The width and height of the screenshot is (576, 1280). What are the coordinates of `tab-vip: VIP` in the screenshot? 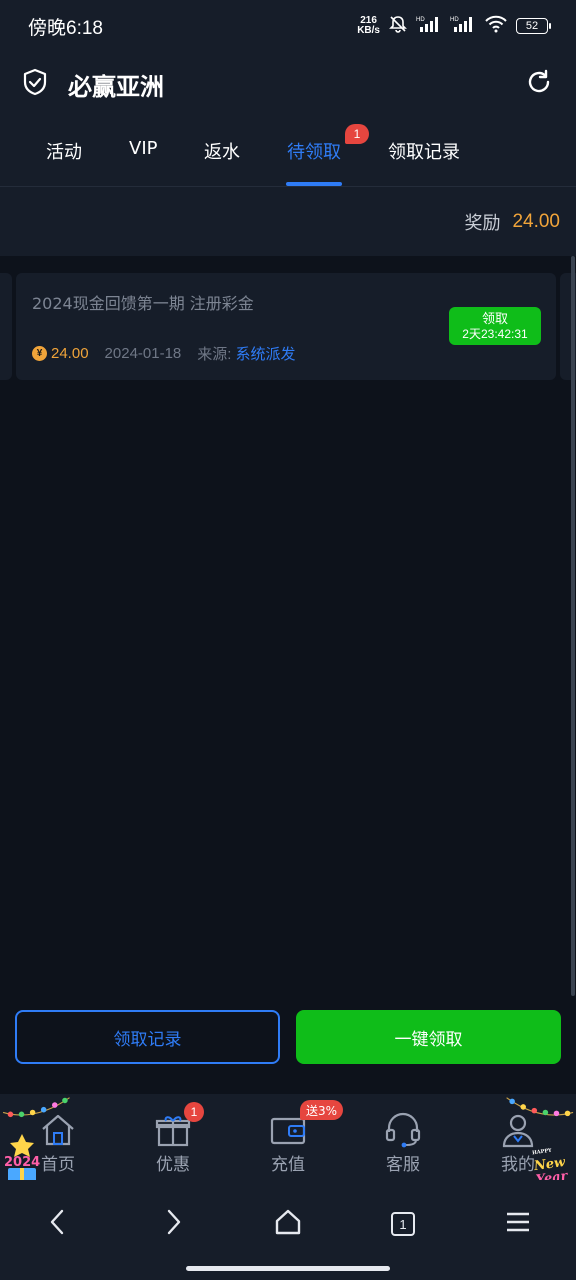 It's located at (143, 148).